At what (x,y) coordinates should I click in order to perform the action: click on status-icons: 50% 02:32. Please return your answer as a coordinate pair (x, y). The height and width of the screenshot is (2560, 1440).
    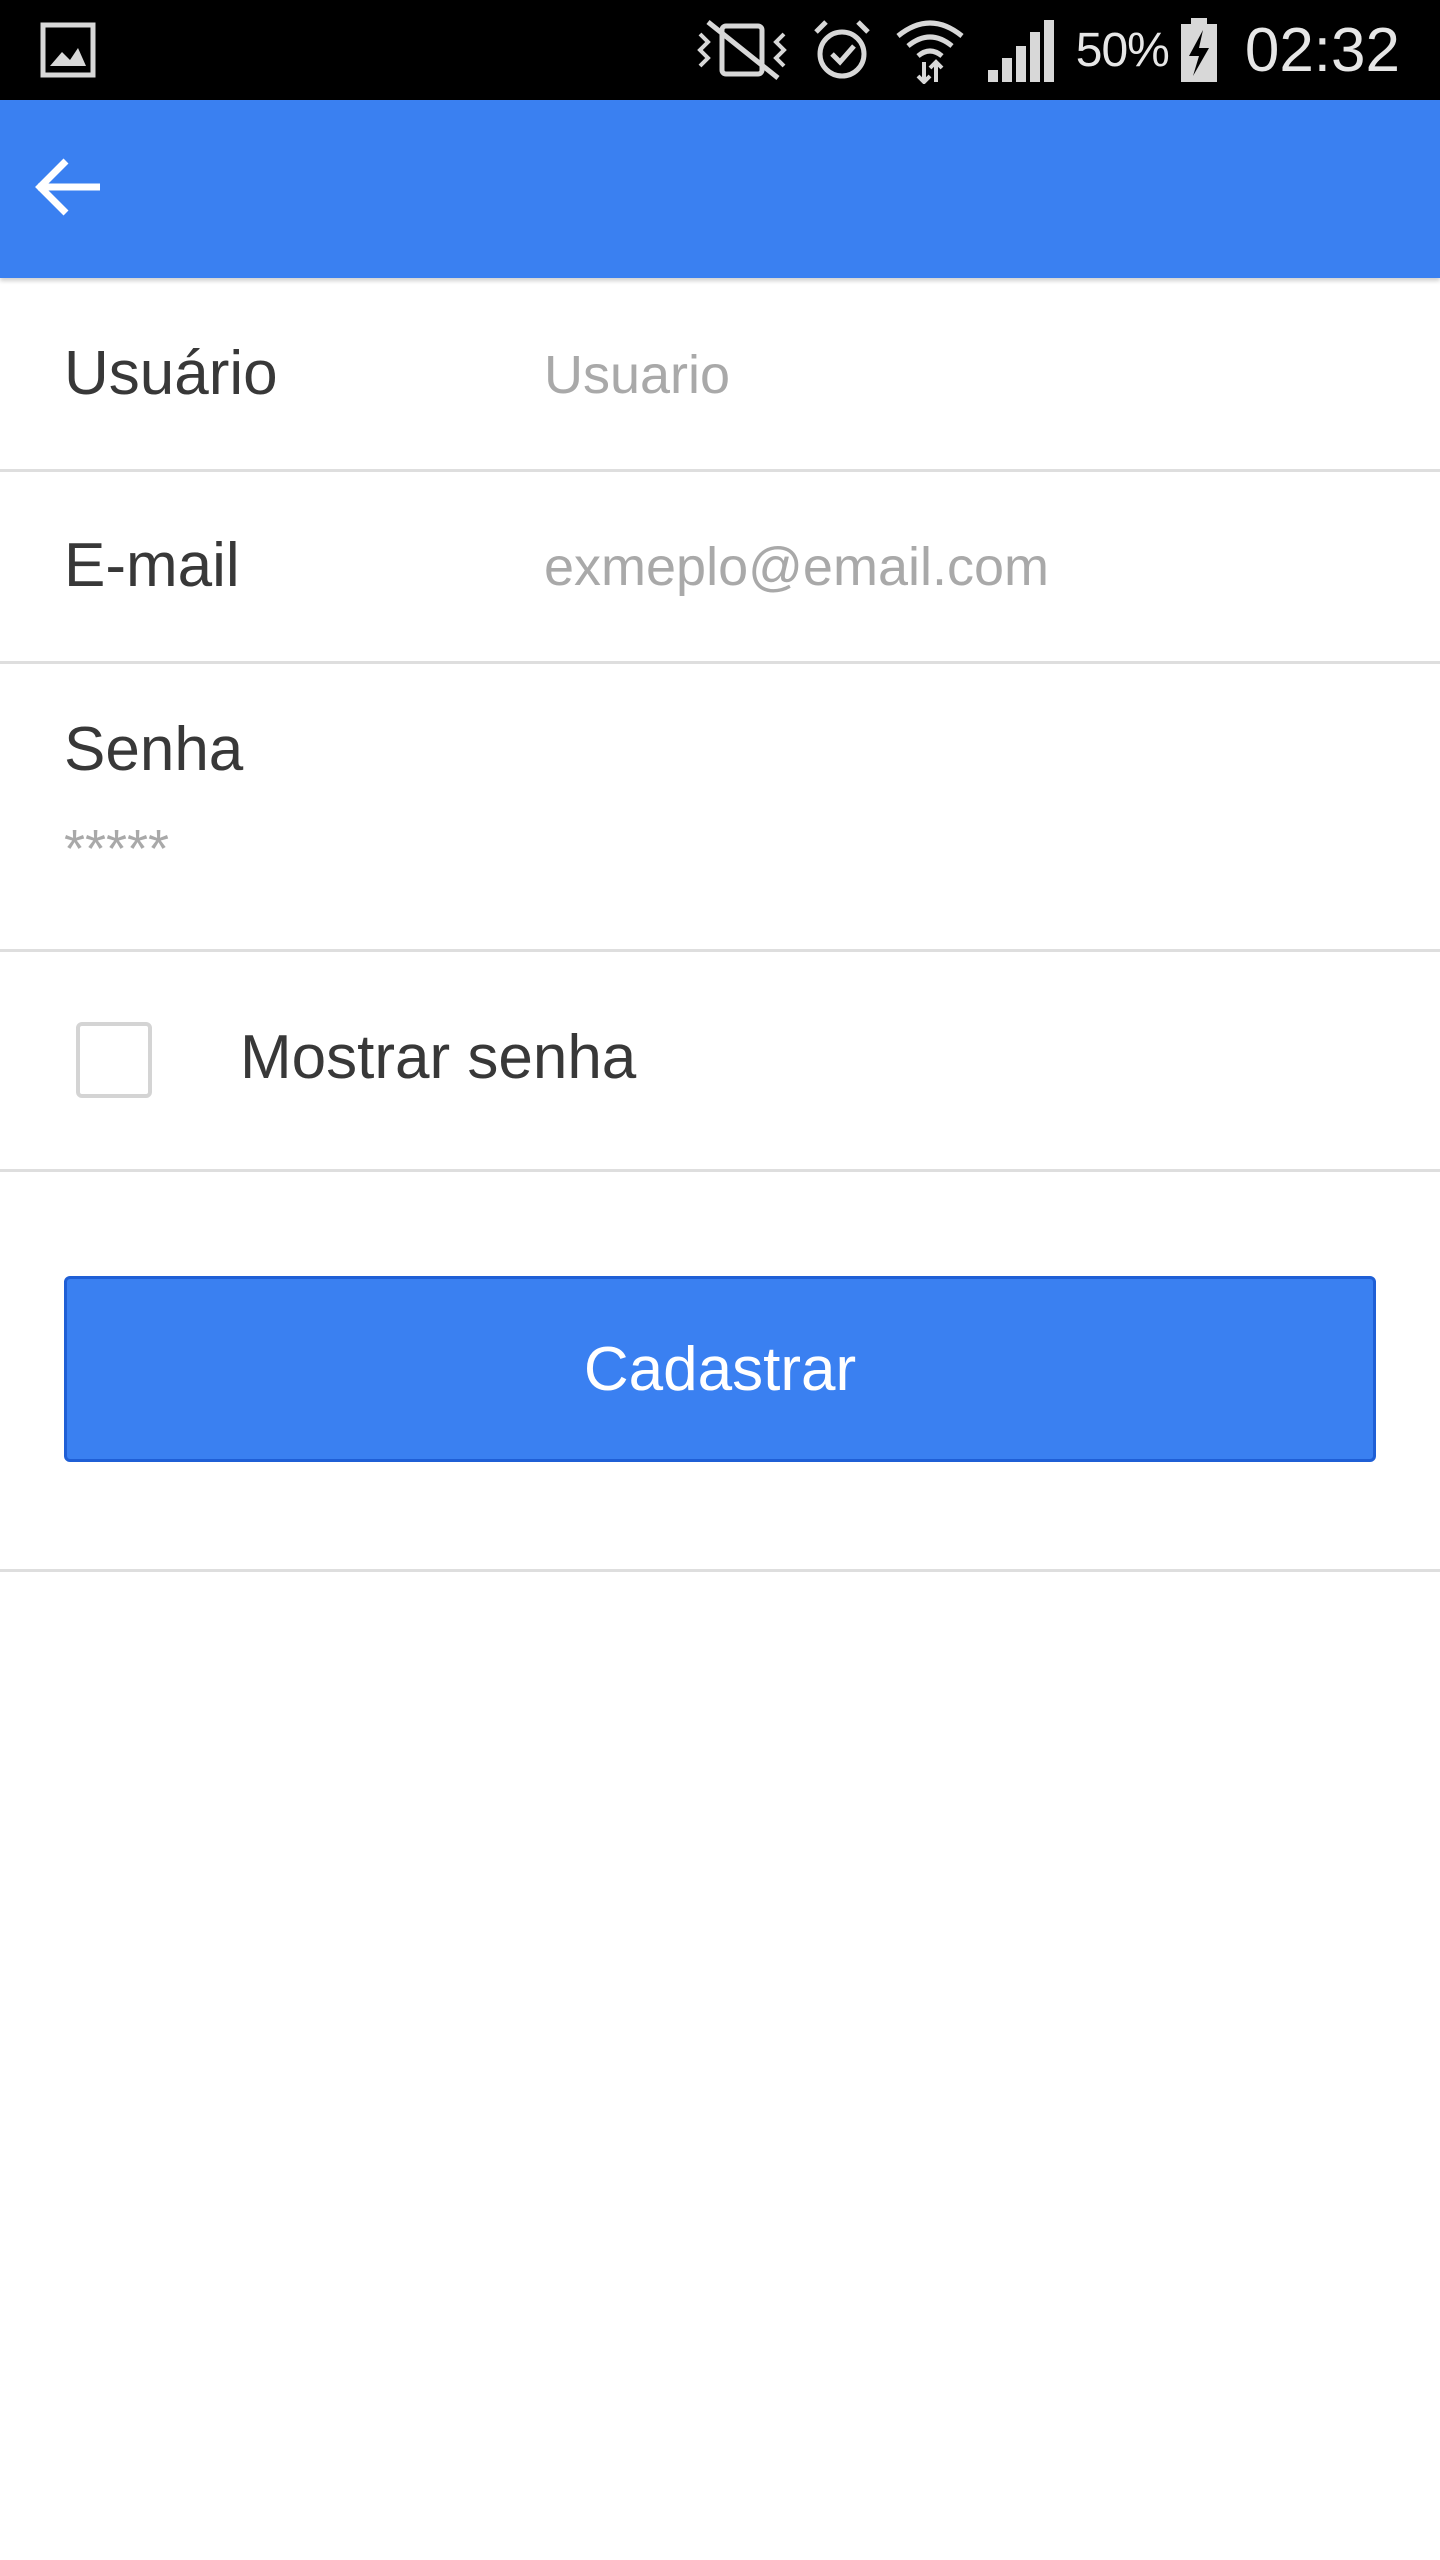
    Looking at the image, I should click on (1037, 50).